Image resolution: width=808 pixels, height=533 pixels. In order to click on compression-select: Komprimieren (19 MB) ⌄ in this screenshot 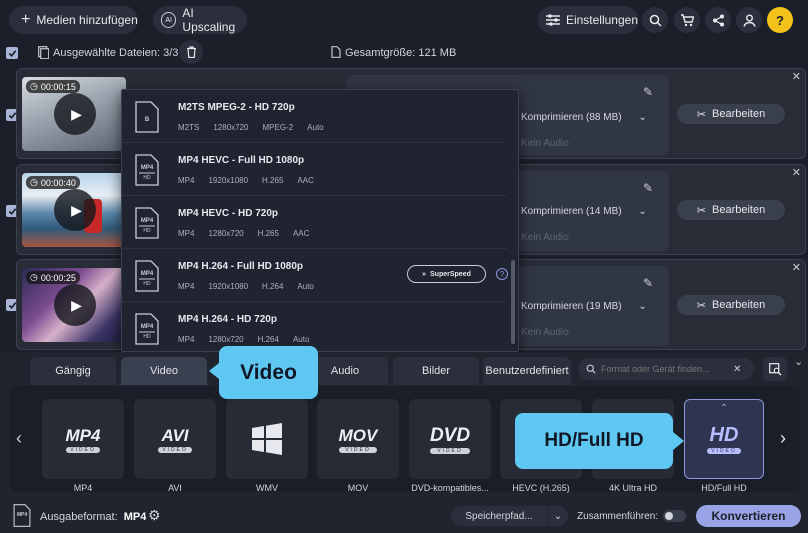, I will do `click(584, 306)`.